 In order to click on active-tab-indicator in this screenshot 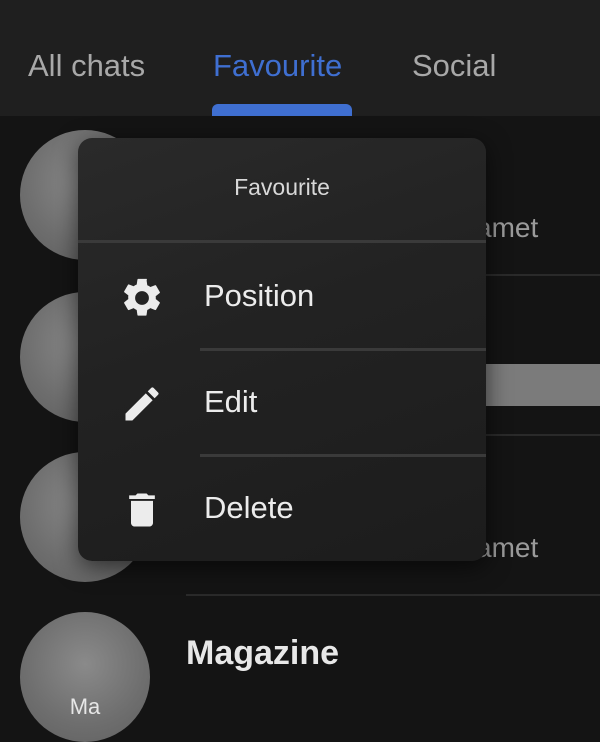, I will do `click(282, 110)`.